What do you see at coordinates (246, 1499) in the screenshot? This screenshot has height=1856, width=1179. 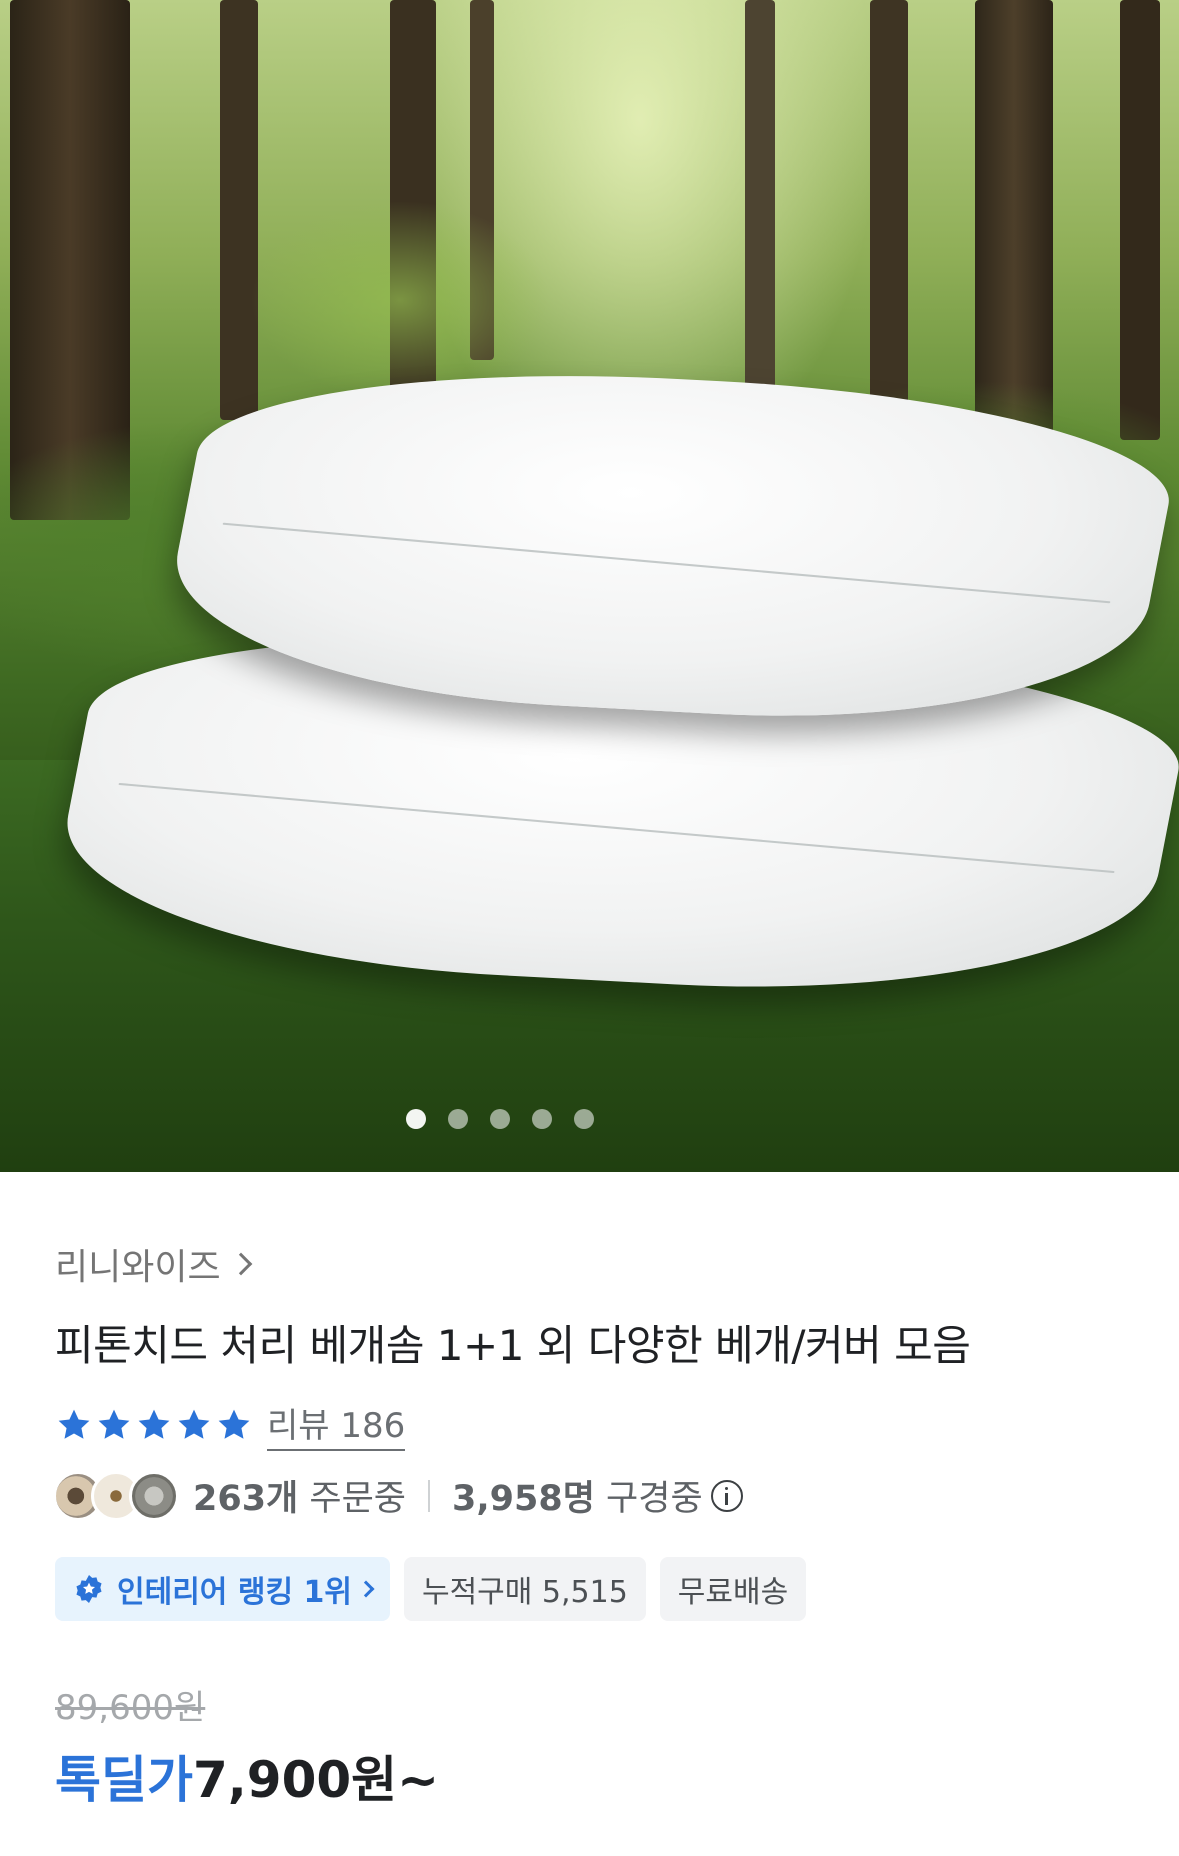 I see `orders-count: 263개` at bounding box center [246, 1499].